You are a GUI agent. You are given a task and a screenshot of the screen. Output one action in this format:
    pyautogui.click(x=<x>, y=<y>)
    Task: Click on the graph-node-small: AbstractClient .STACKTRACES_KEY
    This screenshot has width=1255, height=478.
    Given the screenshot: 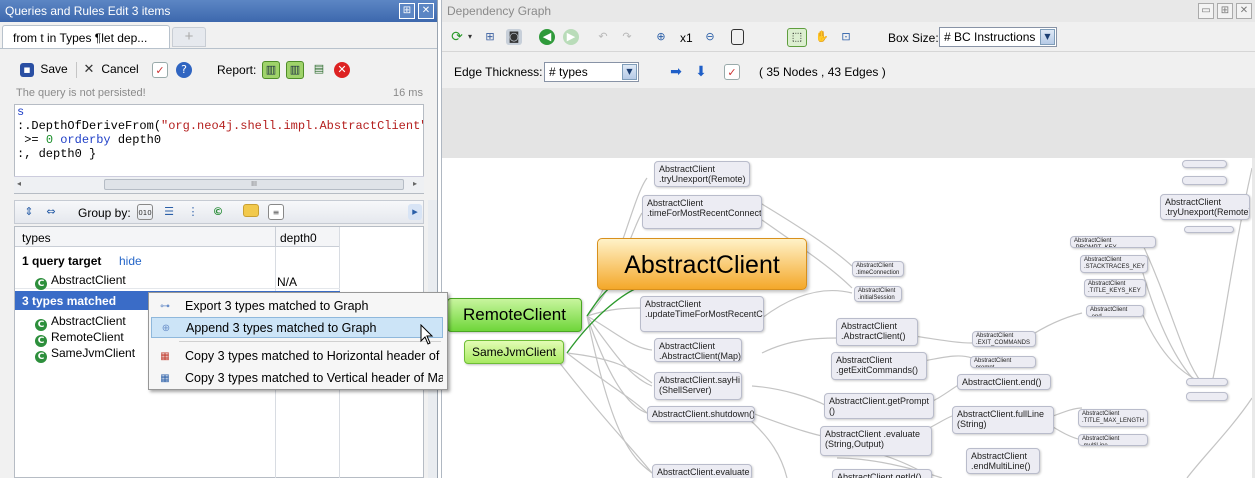 What is the action you would take?
    pyautogui.click(x=1114, y=264)
    